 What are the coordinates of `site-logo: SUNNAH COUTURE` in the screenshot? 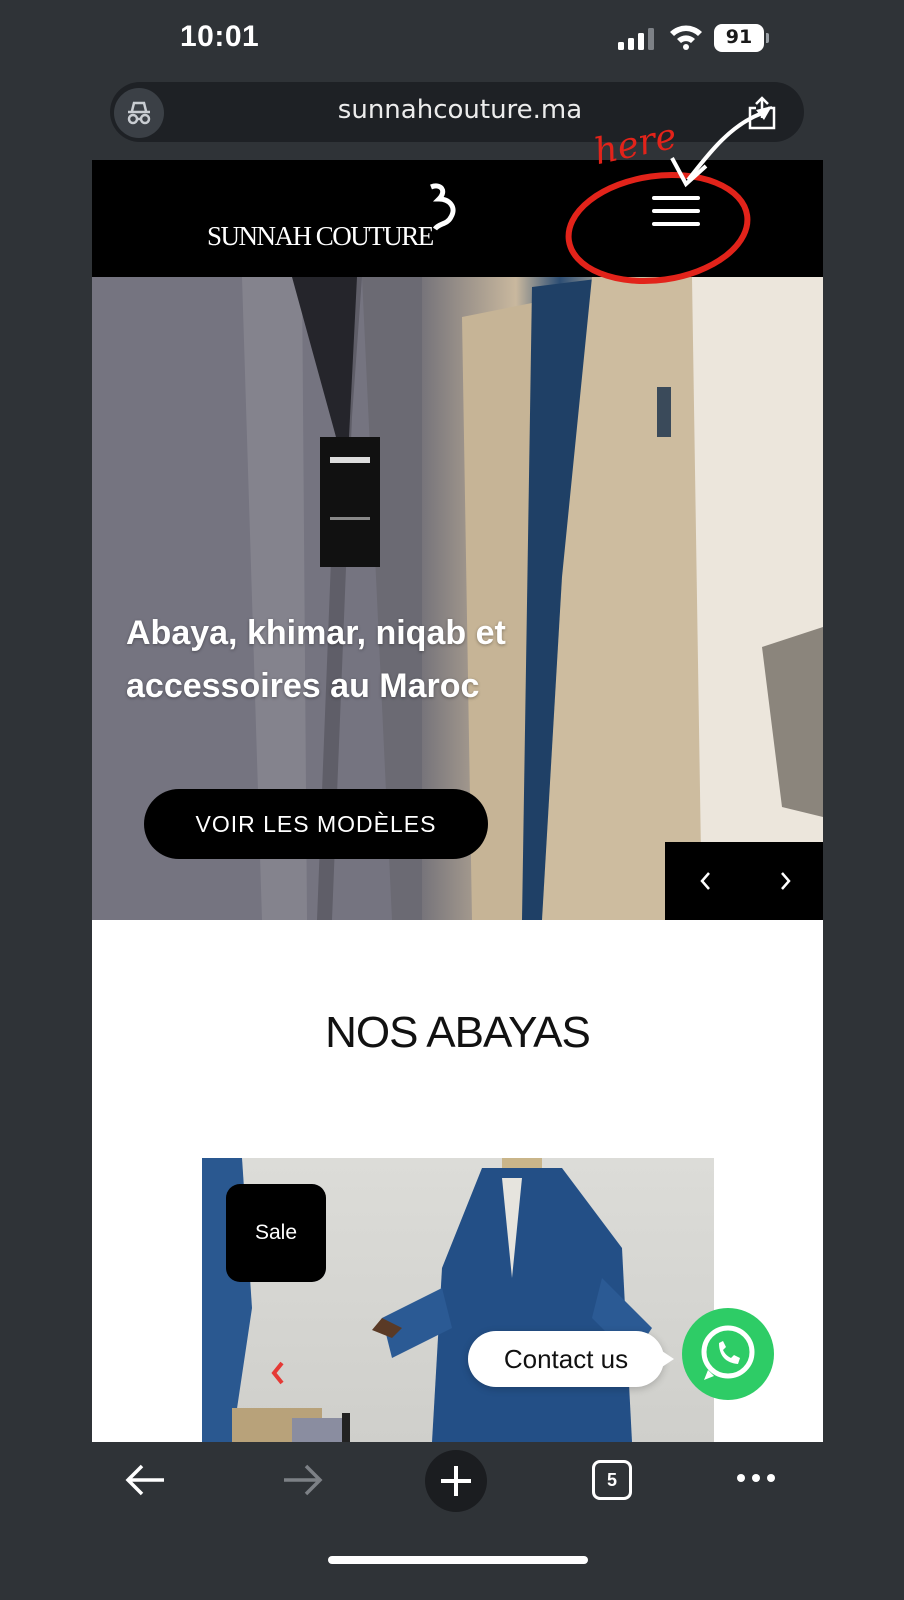 It's located at (342, 224).